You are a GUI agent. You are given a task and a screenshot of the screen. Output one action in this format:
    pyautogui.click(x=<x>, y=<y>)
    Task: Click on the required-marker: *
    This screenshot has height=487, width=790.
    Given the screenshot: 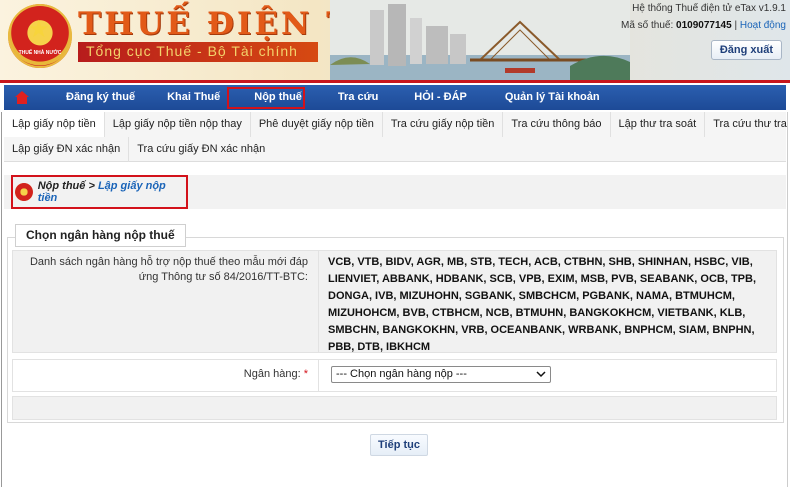 What is the action you would take?
    pyautogui.click(x=305, y=374)
    